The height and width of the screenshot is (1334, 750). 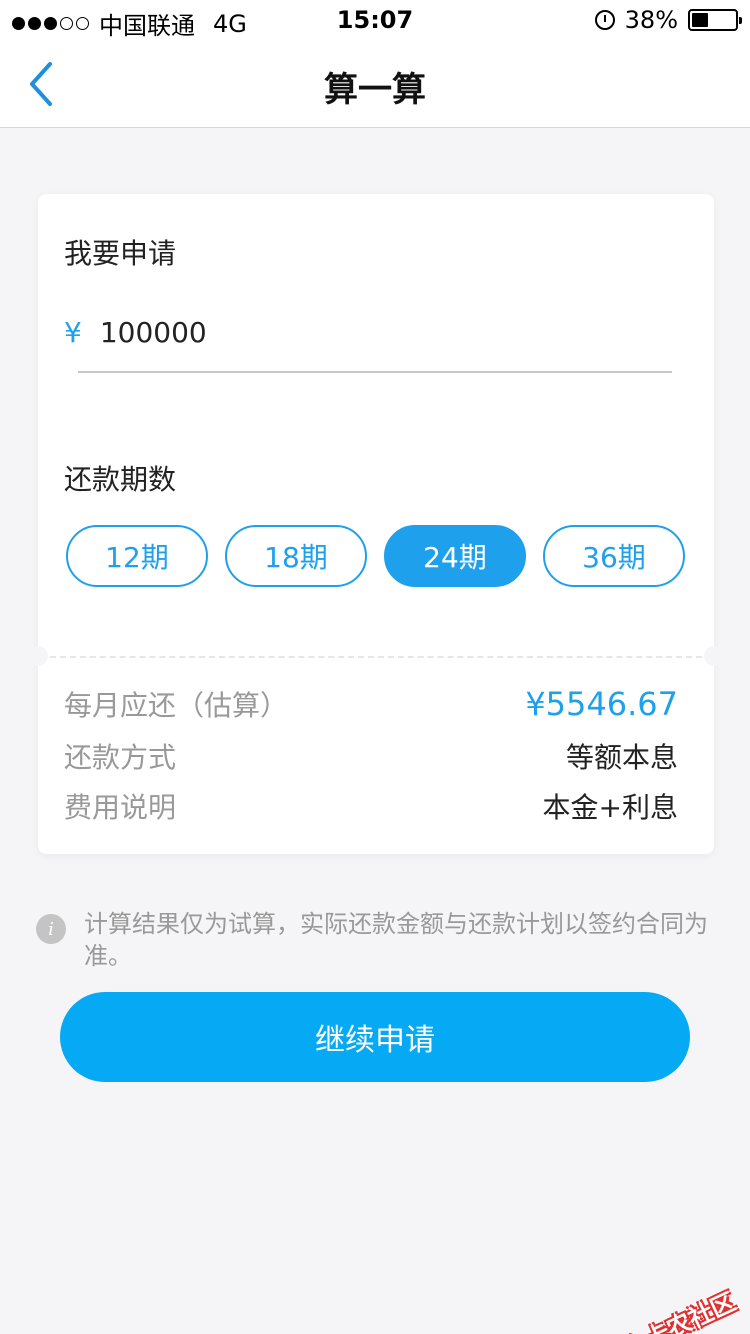 I want to click on term-option-24: 24期, so click(x=455, y=556).